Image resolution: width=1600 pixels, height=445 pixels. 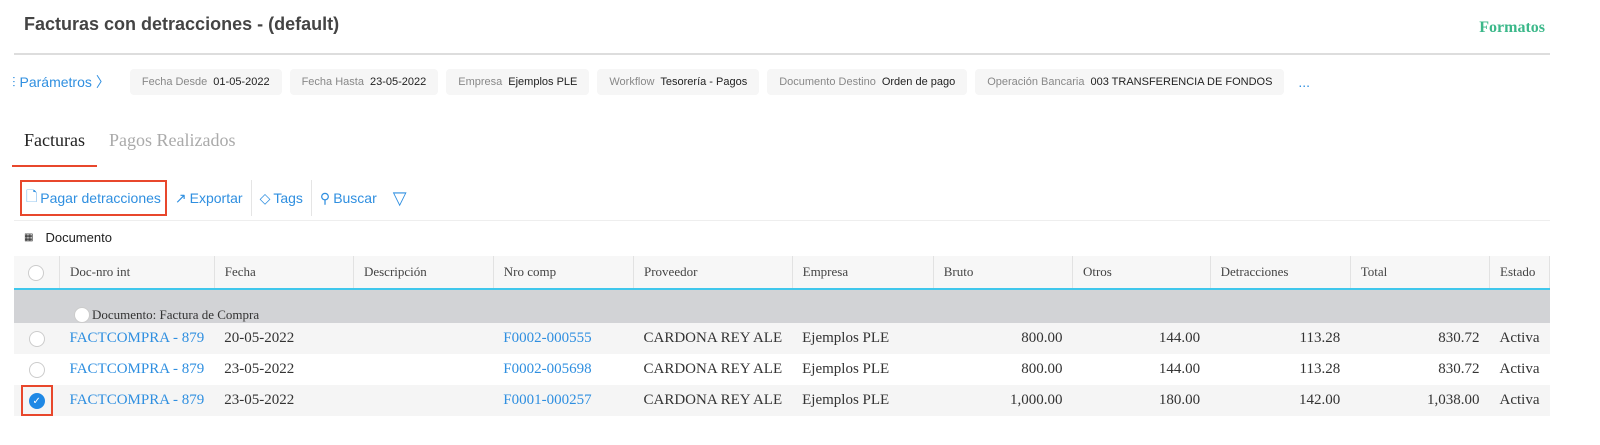 I want to click on cell-text: 180.00, so click(x=1179, y=400).